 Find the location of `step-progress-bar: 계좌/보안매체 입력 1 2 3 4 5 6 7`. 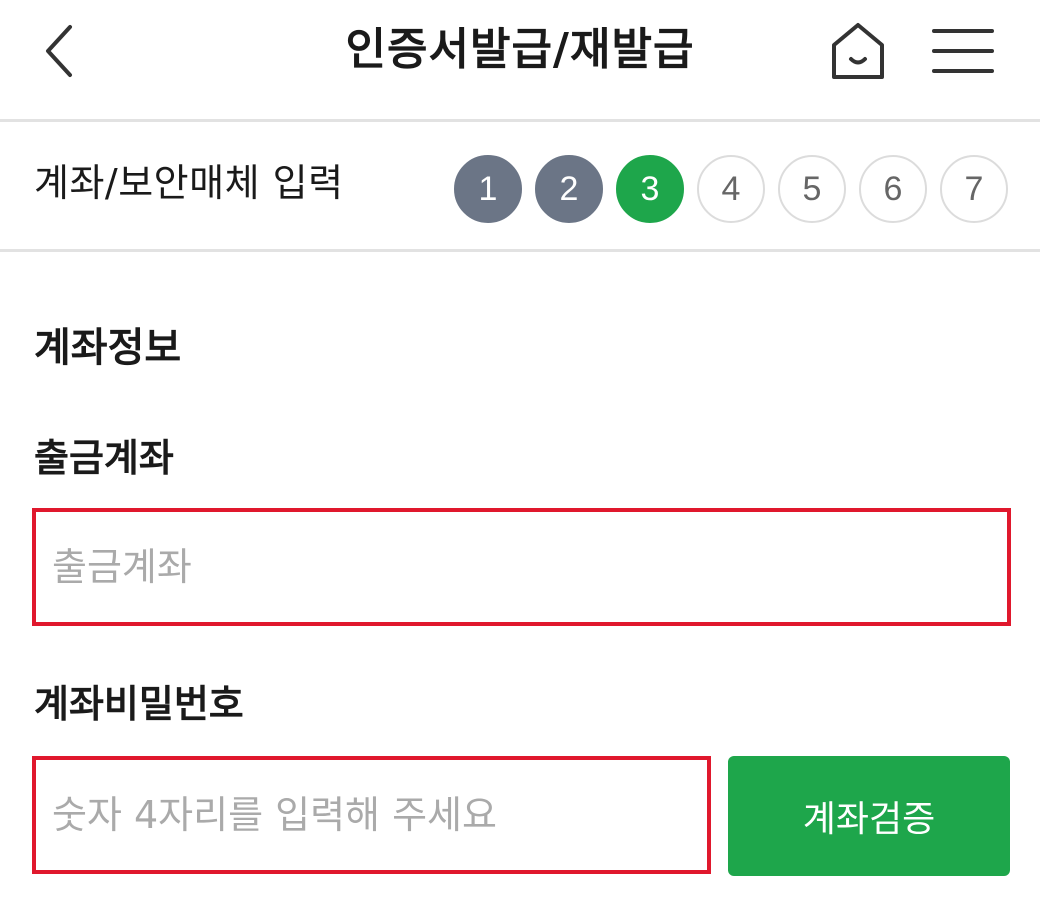

step-progress-bar: 계좌/보안매체 입력 1 2 3 4 5 6 7 is located at coordinates (520, 188).